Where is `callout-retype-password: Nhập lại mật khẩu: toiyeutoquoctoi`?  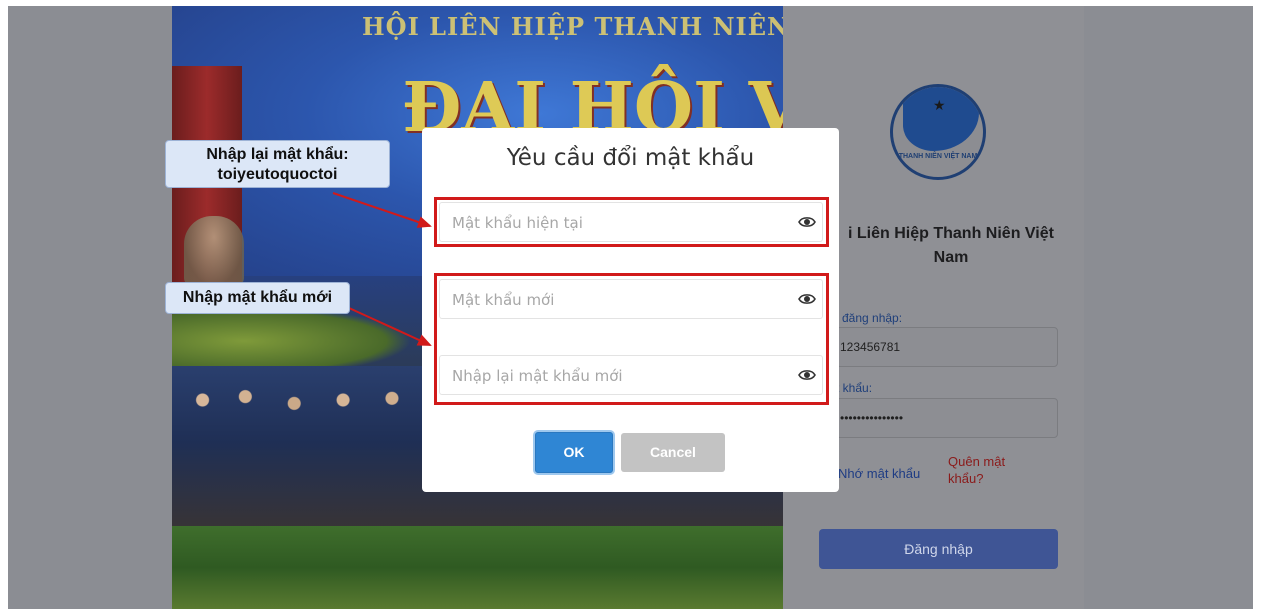 callout-retype-password: Nhập lại mật khẩu: toiyeutoquoctoi is located at coordinates (277, 164).